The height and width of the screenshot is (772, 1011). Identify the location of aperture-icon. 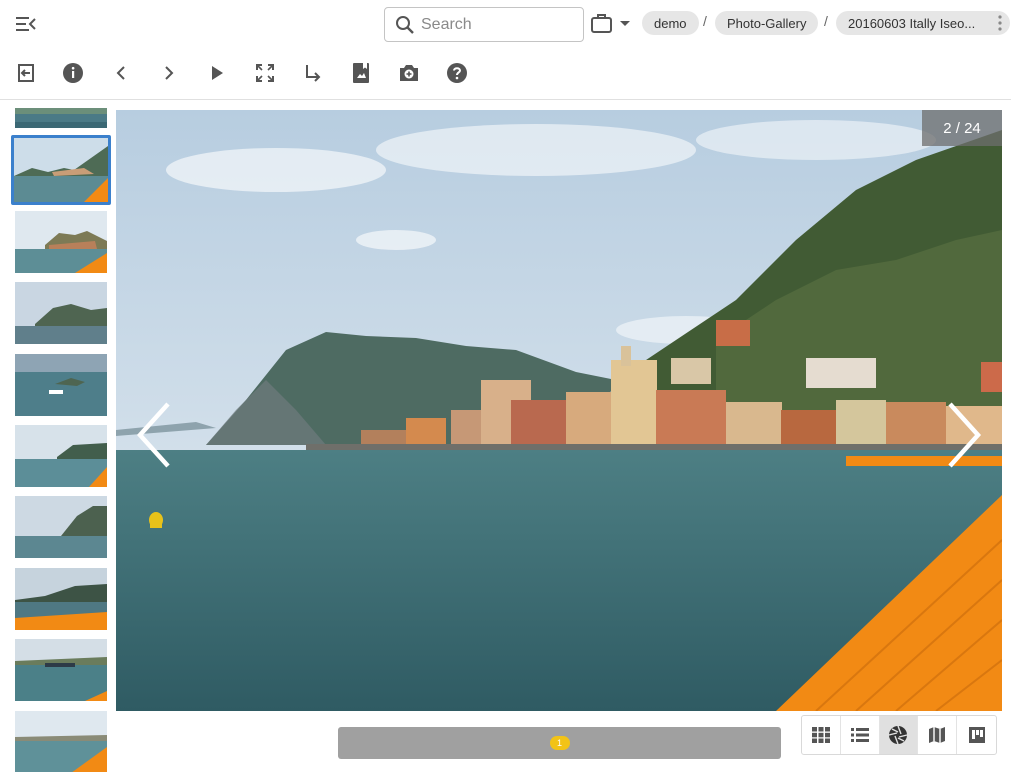
(898, 735).